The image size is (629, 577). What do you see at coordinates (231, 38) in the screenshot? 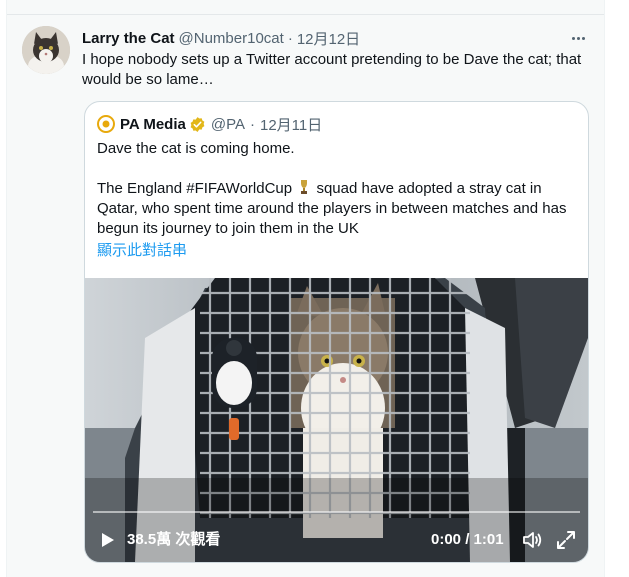
I see `author-handle: @Number10cat` at bounding box center [231, 38].